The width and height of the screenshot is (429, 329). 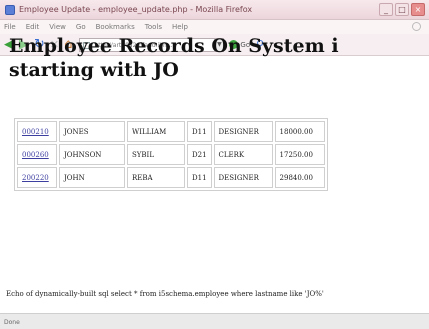 I want to click on window-controls: _ □ ×, so click(x=402, y=9).